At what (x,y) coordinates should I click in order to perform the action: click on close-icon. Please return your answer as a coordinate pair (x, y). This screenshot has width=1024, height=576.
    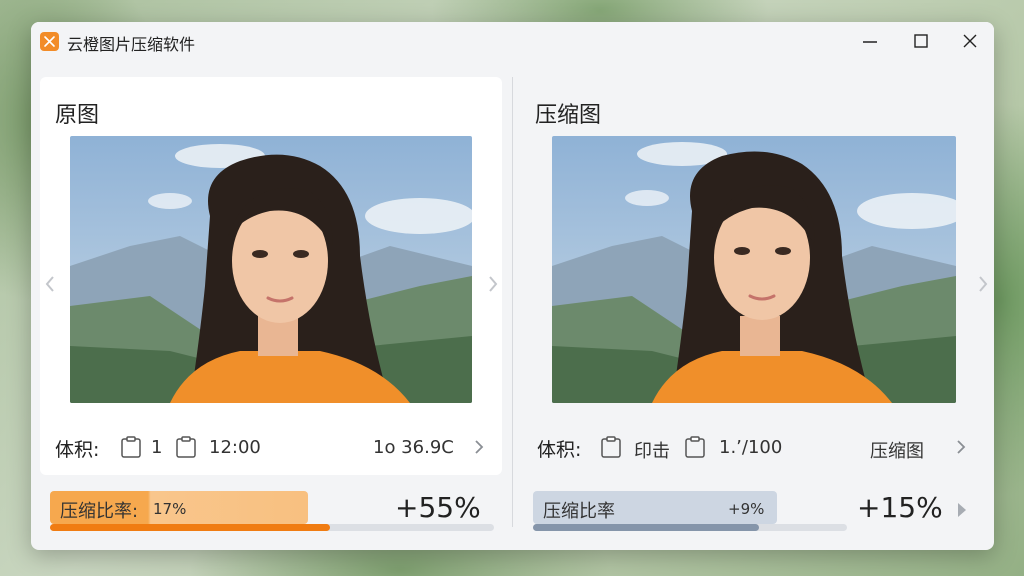
    Looking at the image, I should click on (970, 41).